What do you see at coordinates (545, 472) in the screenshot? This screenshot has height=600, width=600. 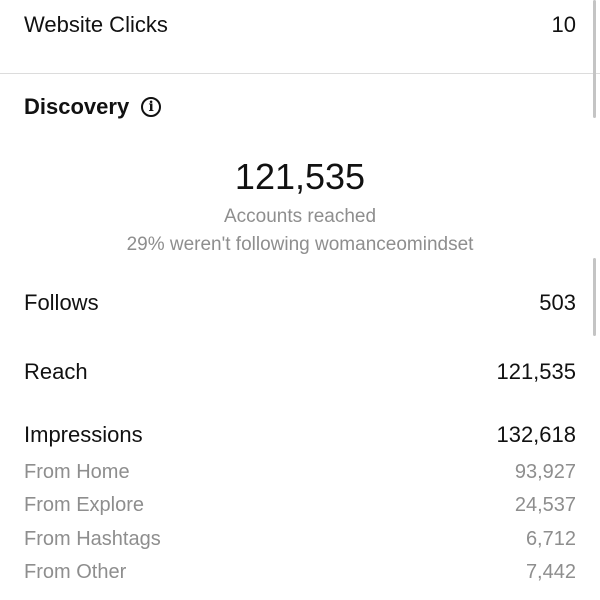 I see `source-value: 93,927` at bounding box center [545, 472].